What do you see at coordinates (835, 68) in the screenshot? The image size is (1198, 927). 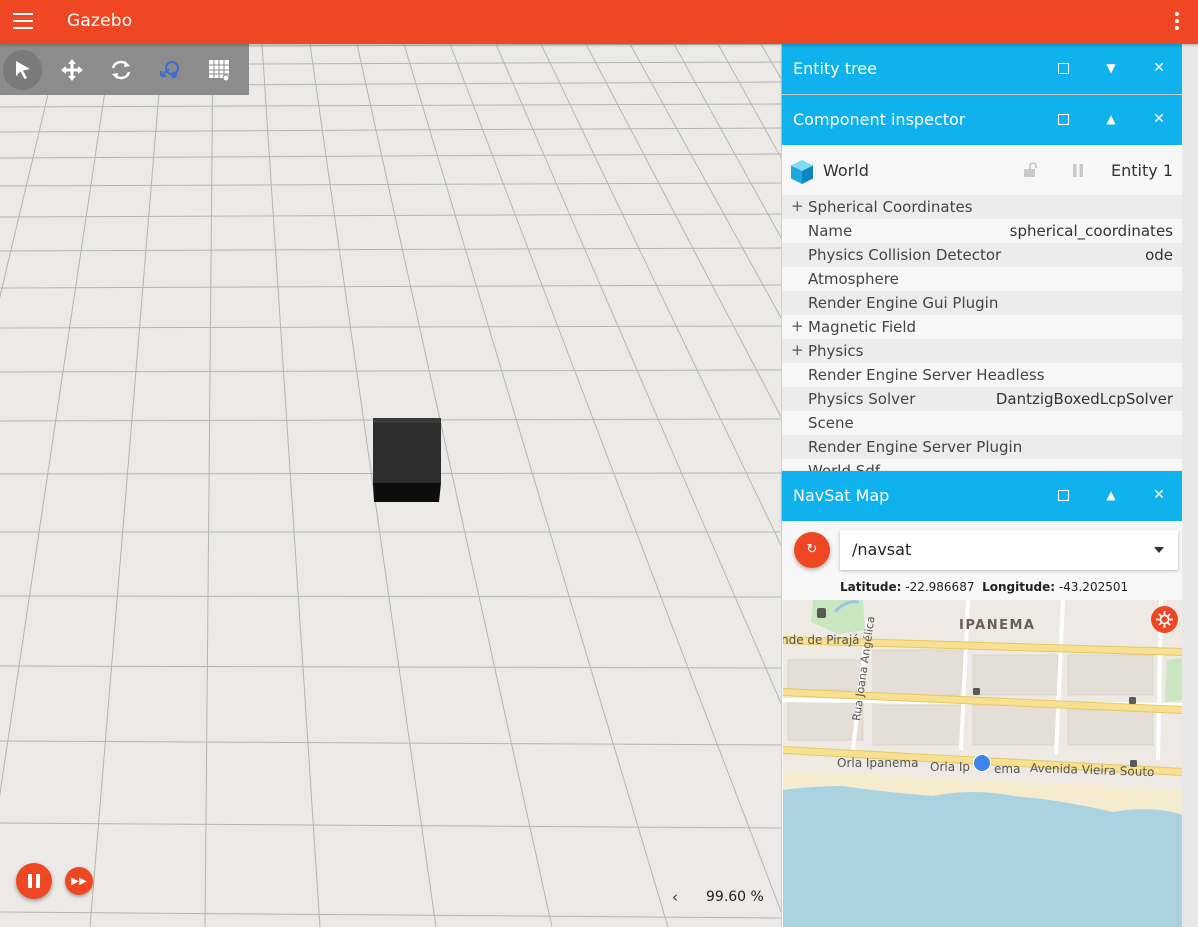 I see `entity-tree-title: Entity tree` at bounding box center [835, 68].